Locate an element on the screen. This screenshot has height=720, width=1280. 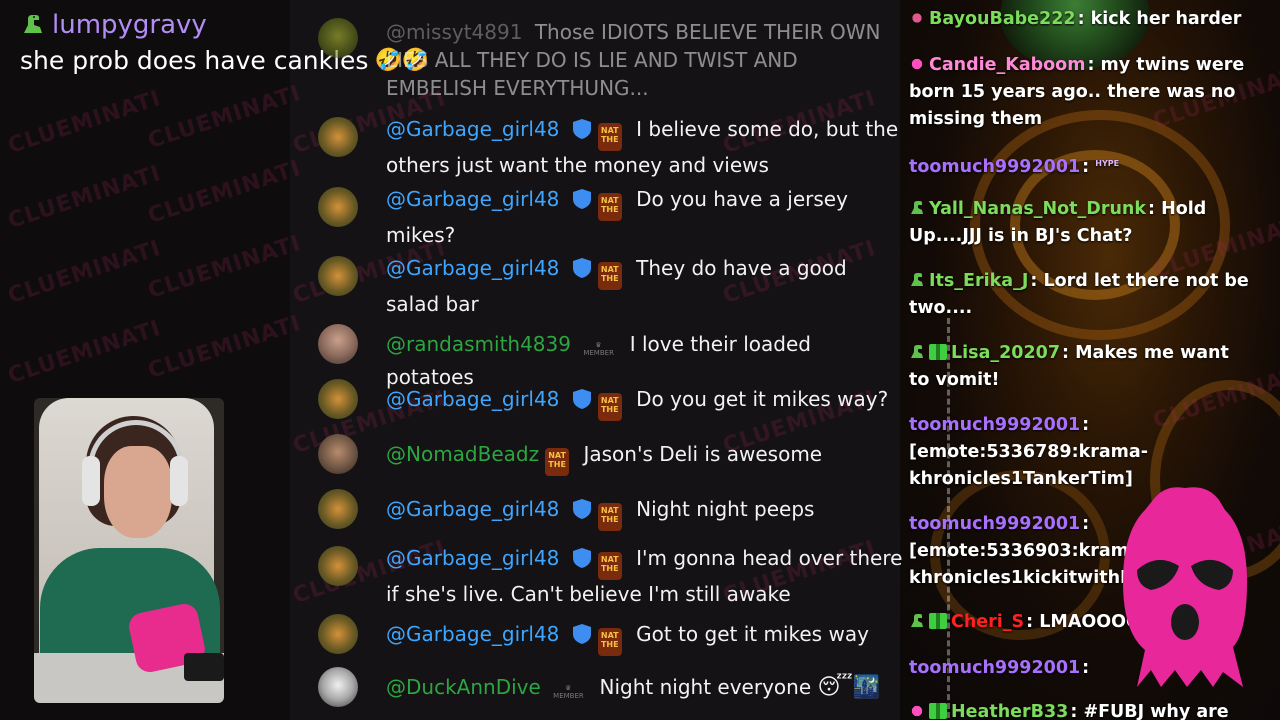
chat-author: @DuckAnnDive is located at coordinates (463, 687).